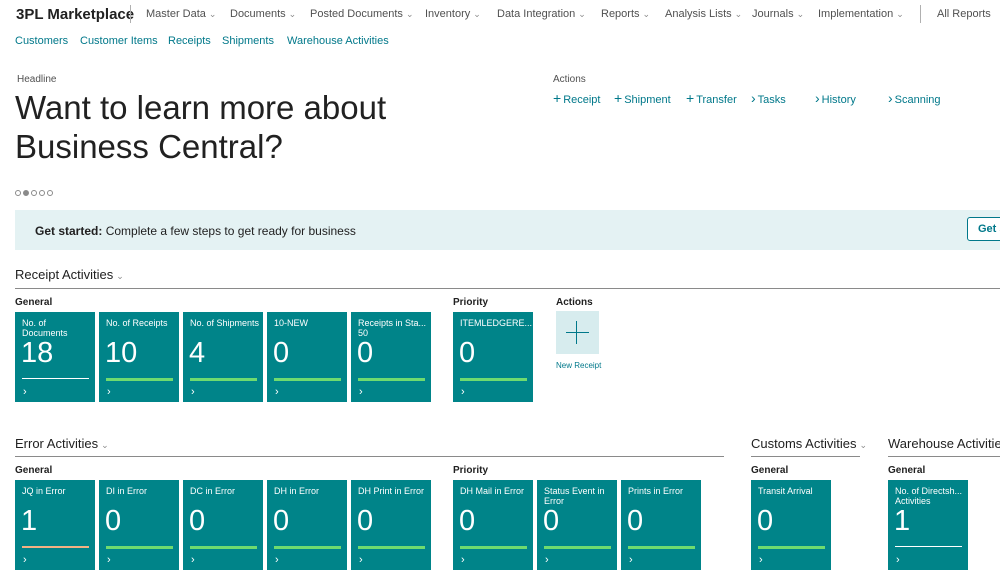 Image resolution: width=1000 pixels, height=575 pixels. I want to click on menu-inventory: Inventory ⌄, so click(453, 14).